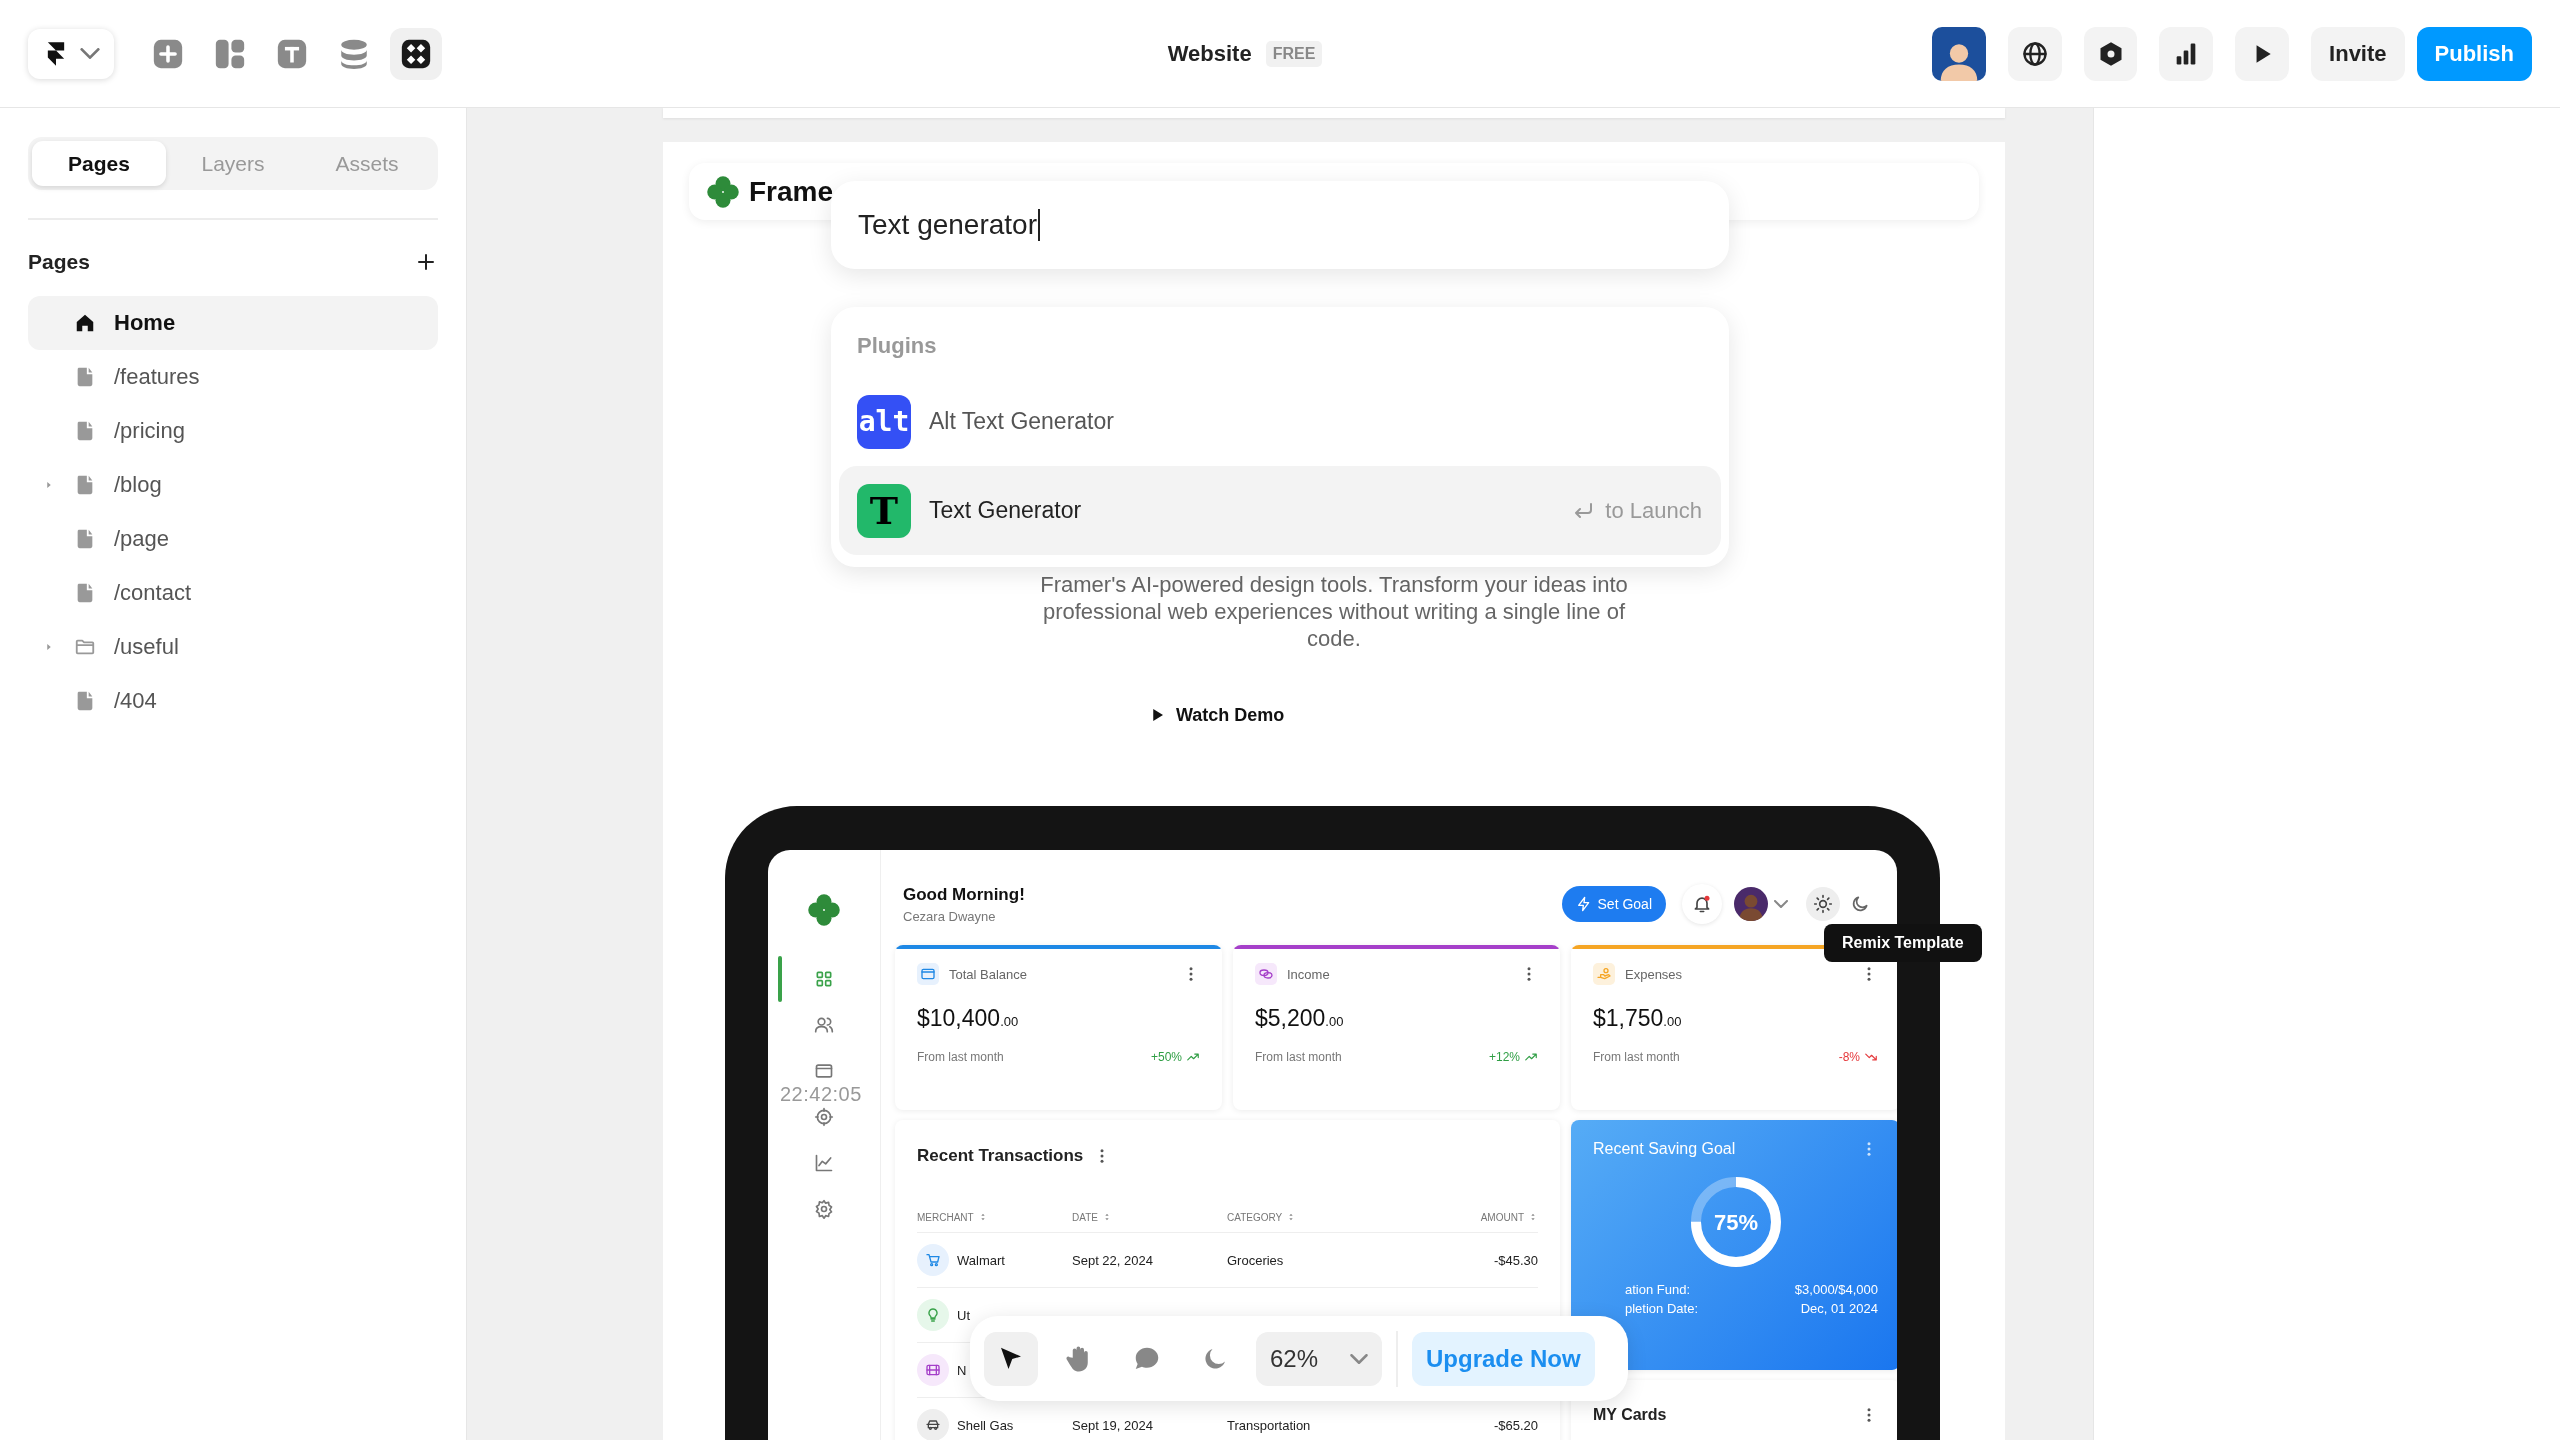 The width and height of the screenshot is (2560, 1440). What do you see at coordinates (1653, 510) in the screenshot?
I see `launch-hint: to Launch` at bounding box center [1653, 510].